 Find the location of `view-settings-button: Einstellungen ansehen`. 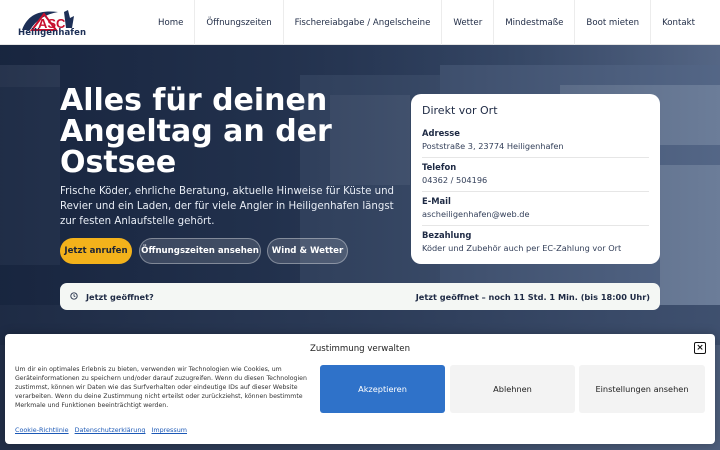

view-settings-button: Einstellungen ansehen is located at coordinates (642, 389).